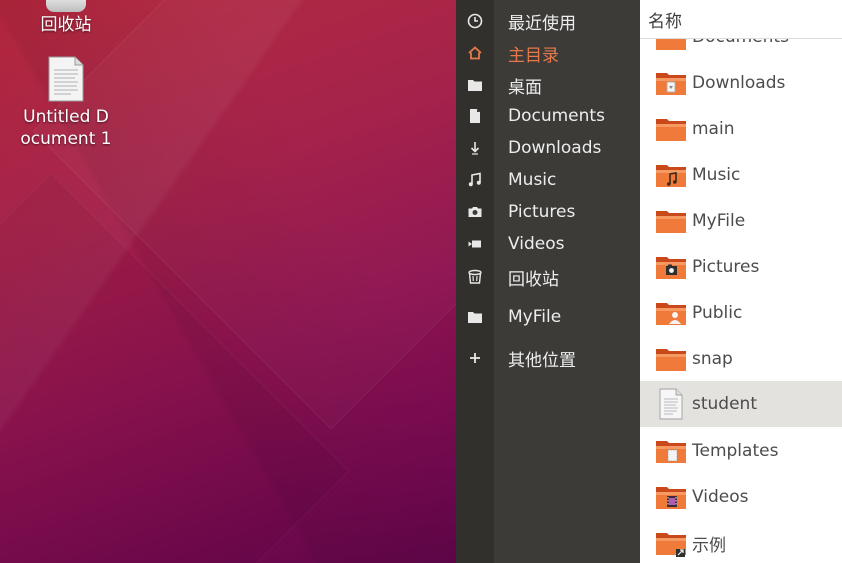 This screenshot has width=842, height=563. I want to click on folder-videos-icon, so click(671, 497).